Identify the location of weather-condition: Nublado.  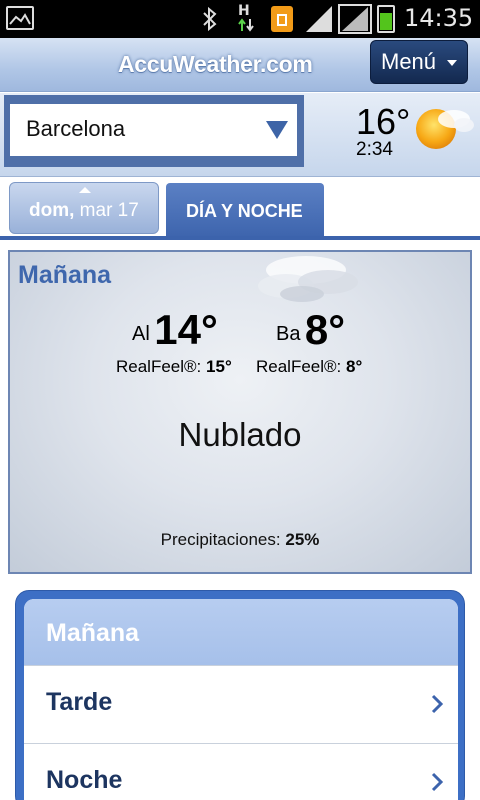
(240, 434).